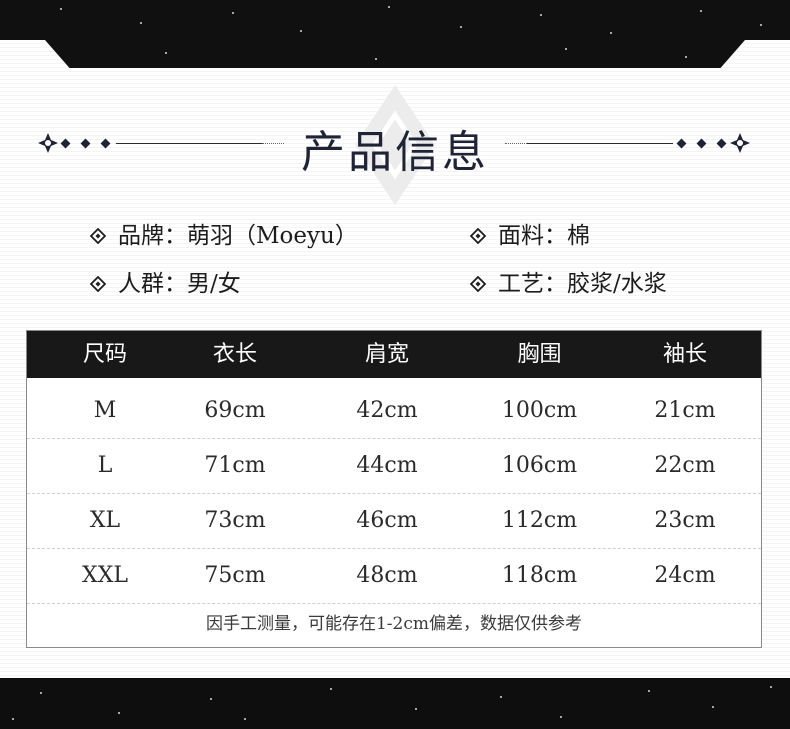 The image size is (790, 729). I want to click on table-header: 尺码 衣长 肩宽 胸围 袖长, so click(394, 354).